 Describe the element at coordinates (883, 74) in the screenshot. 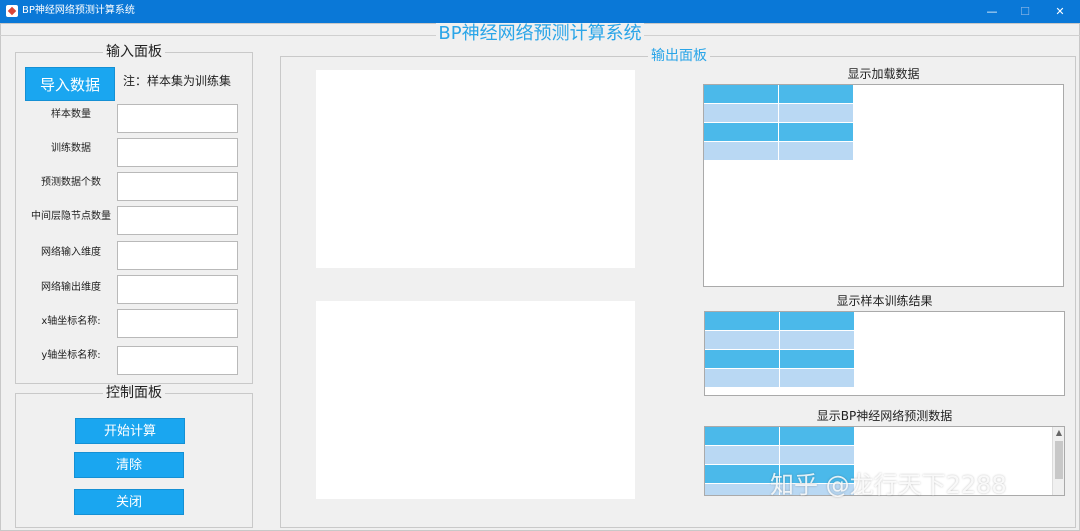

I see `loaded-data-table-title: 显示加载数据` at that location.